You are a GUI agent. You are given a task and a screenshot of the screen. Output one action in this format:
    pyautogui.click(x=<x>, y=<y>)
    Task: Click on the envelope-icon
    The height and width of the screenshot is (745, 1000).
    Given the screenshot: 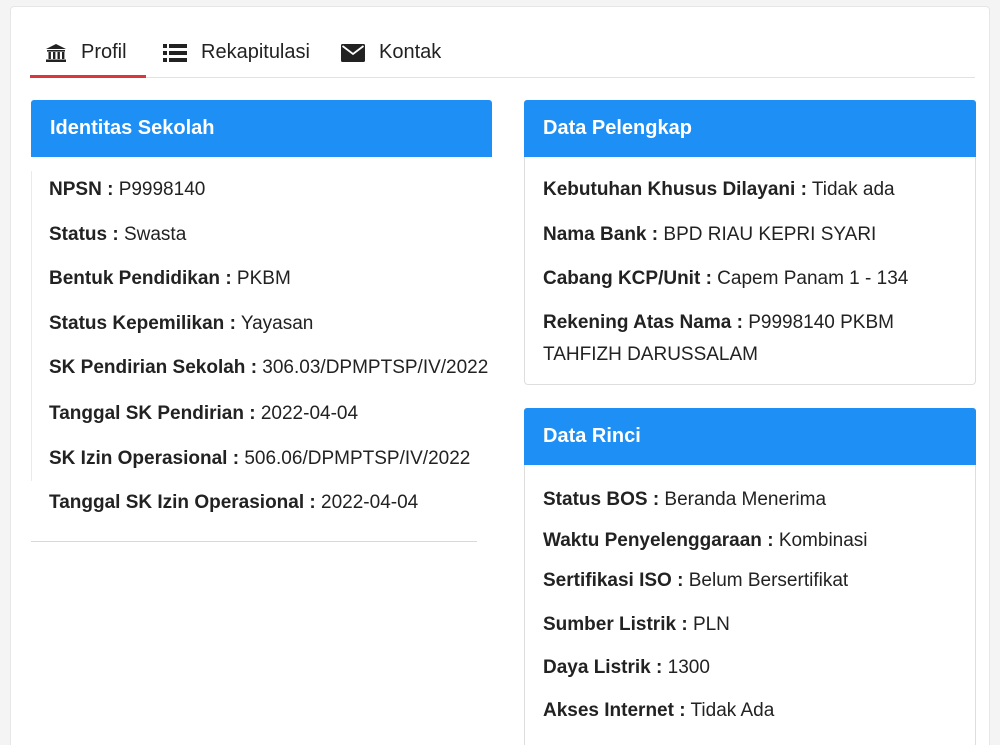 What is the action you would take?
    pyautogui.click(x=353, y=52)
    